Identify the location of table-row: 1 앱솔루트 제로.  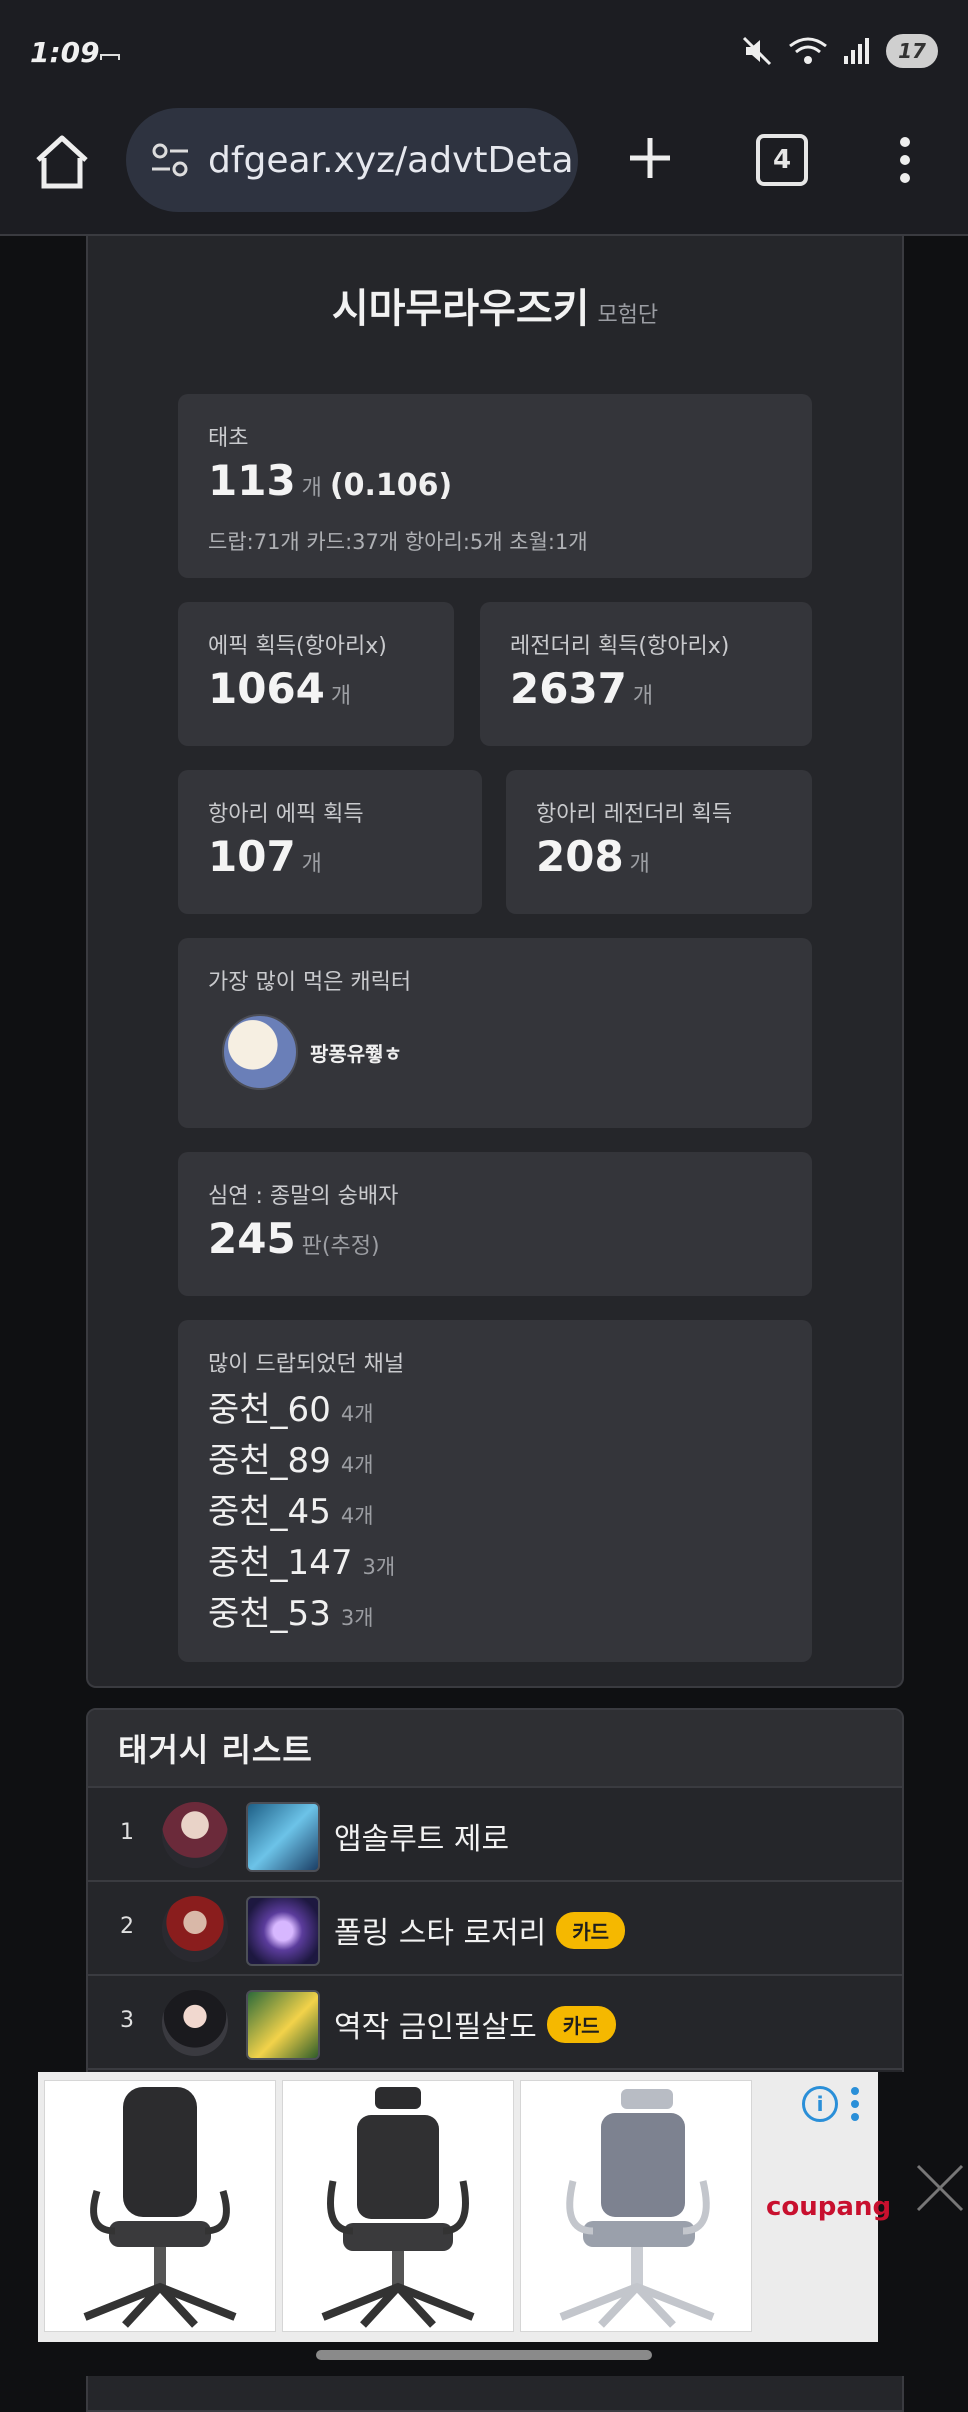
(495, 1835).